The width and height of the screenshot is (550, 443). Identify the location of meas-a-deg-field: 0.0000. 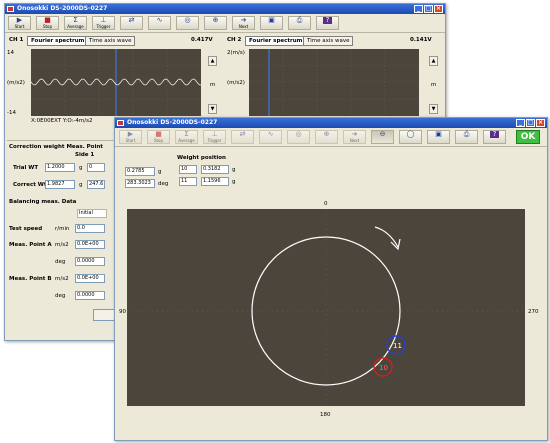
(90, 261).